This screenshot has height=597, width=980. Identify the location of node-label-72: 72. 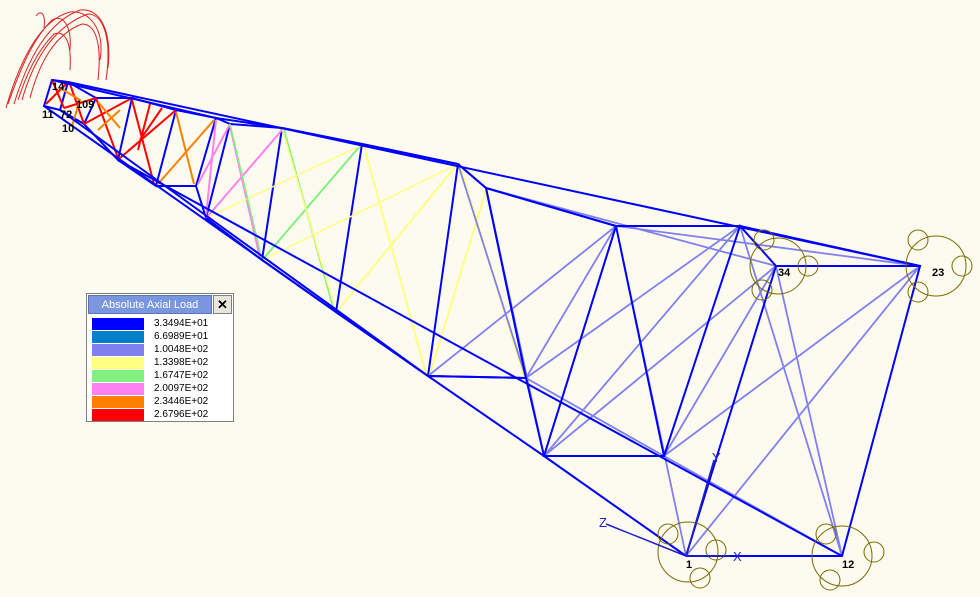
(66, 115).